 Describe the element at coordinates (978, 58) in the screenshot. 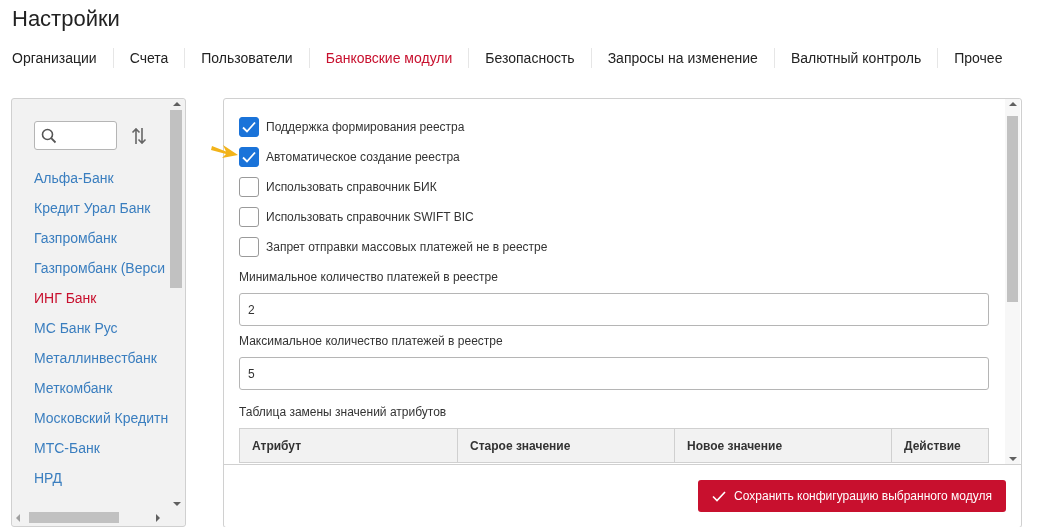

I see `tab: Прочее` at that location.